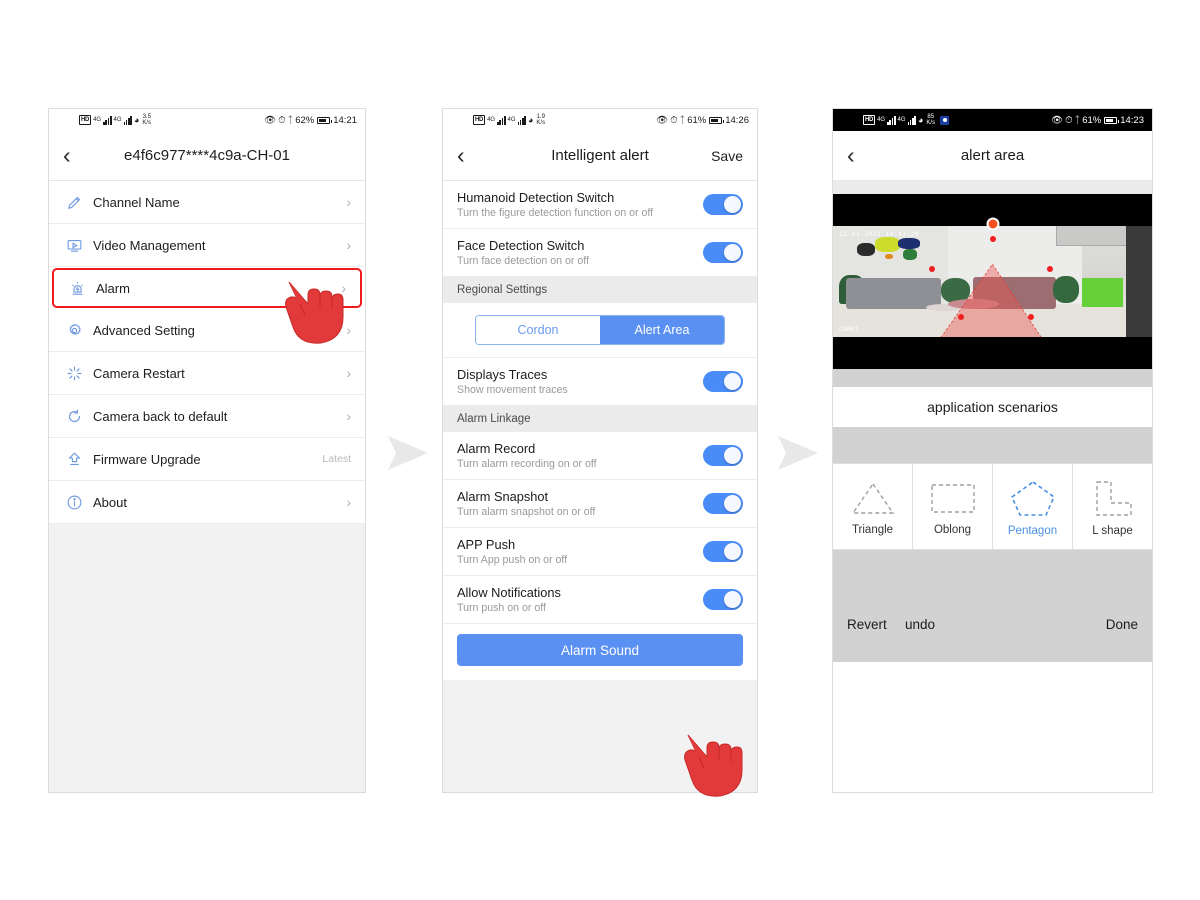 This screenshot has width=1200, height=900. I want to click on regional-mode-selector: Cordon Alert Area, so click(600, 330).